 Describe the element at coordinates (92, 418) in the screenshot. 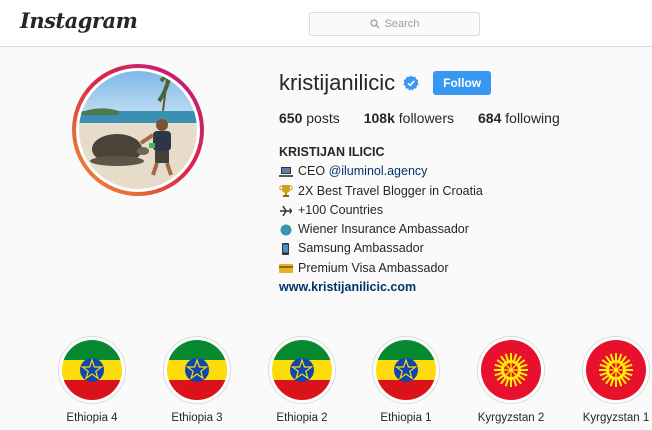

I see `highlight-label: Ethiopia 4` at that location.